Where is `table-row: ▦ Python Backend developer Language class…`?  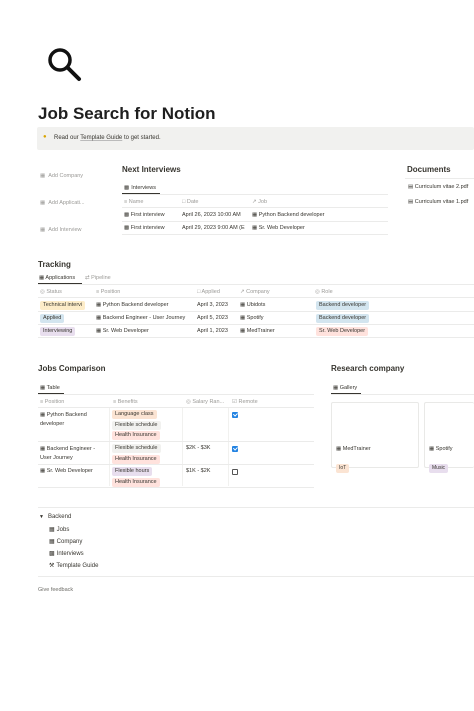 table-row: ▦ Python Backend developer Language class… is located at coordinates (177, 425).